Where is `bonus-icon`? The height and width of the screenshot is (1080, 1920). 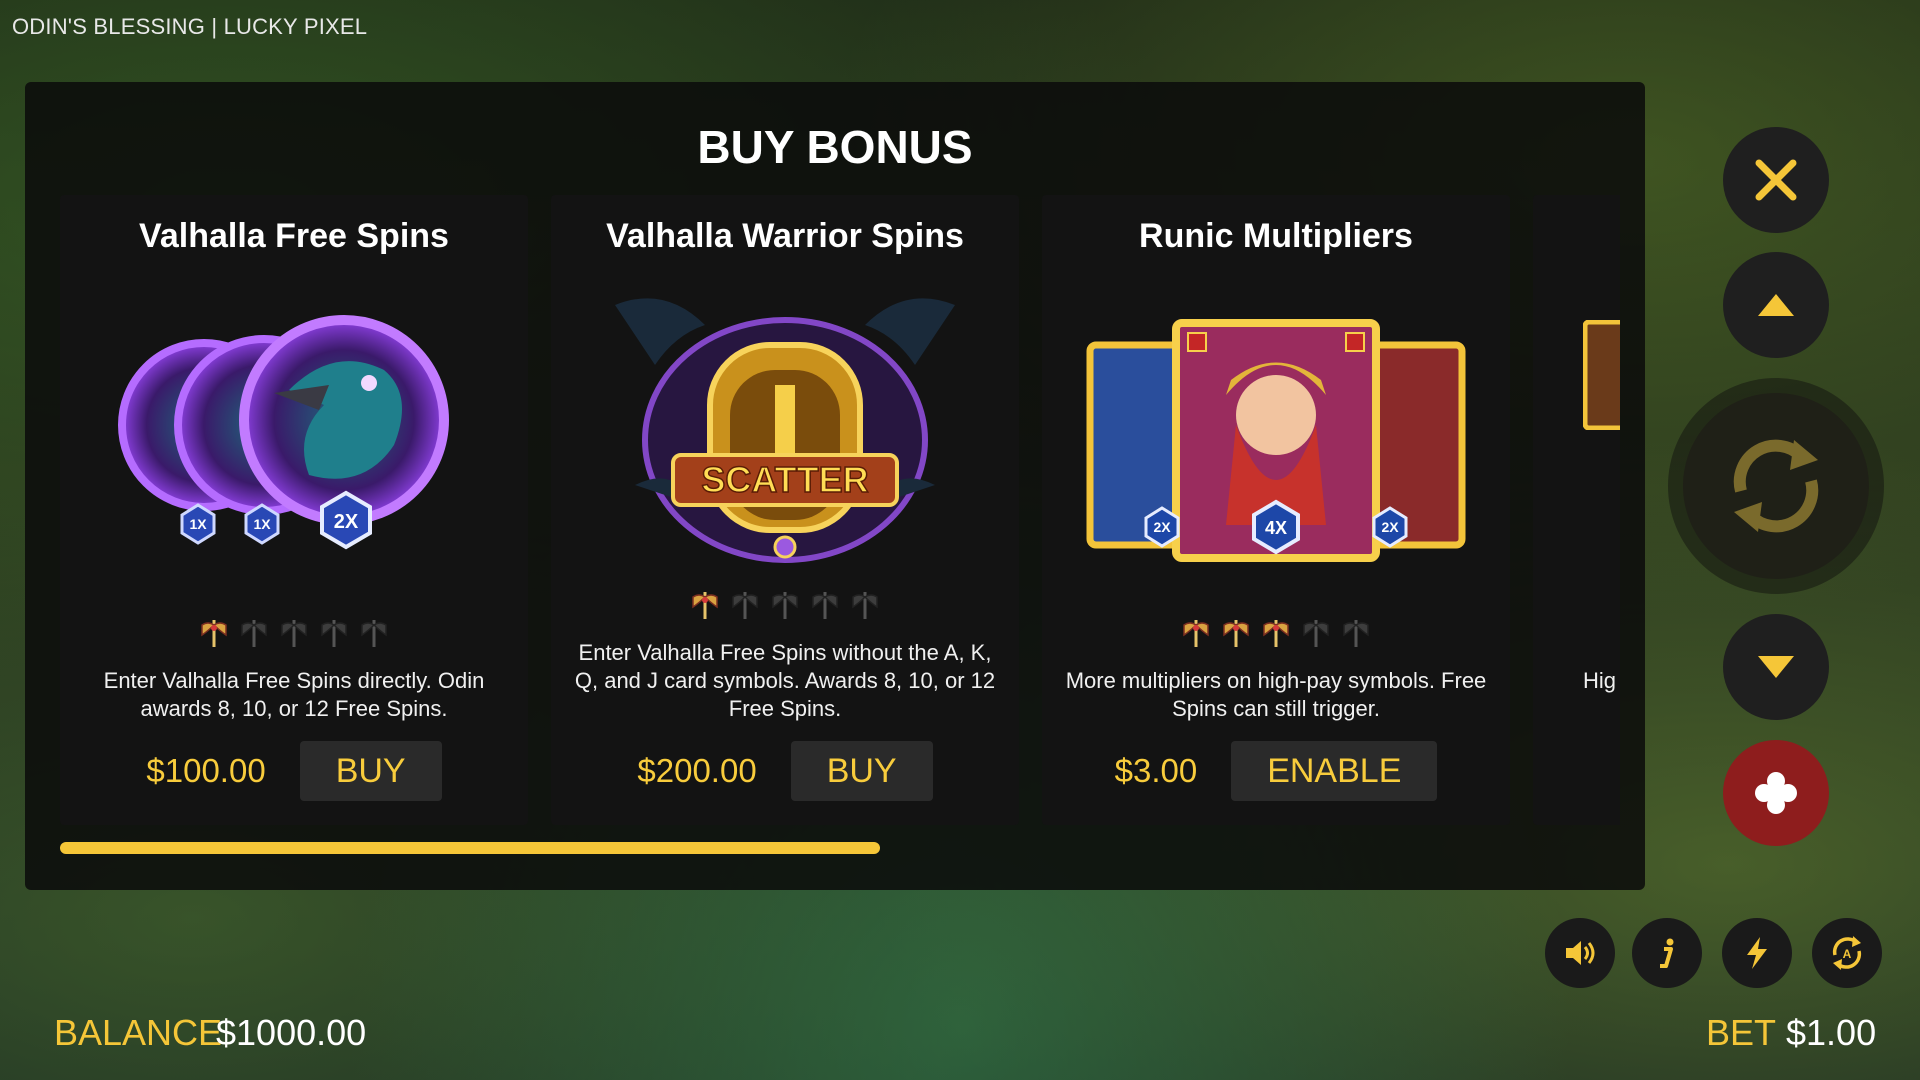 bonus-icon is located at coordinates (1776, 793).